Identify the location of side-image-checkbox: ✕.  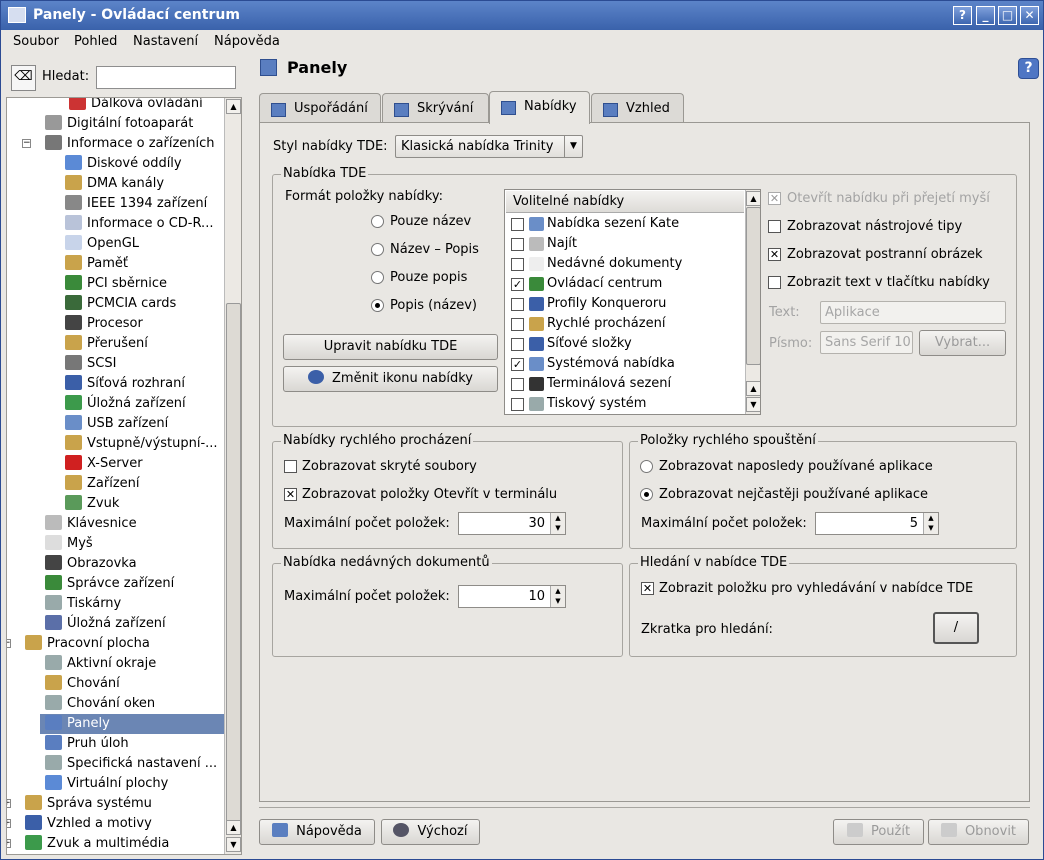
(774, 254).